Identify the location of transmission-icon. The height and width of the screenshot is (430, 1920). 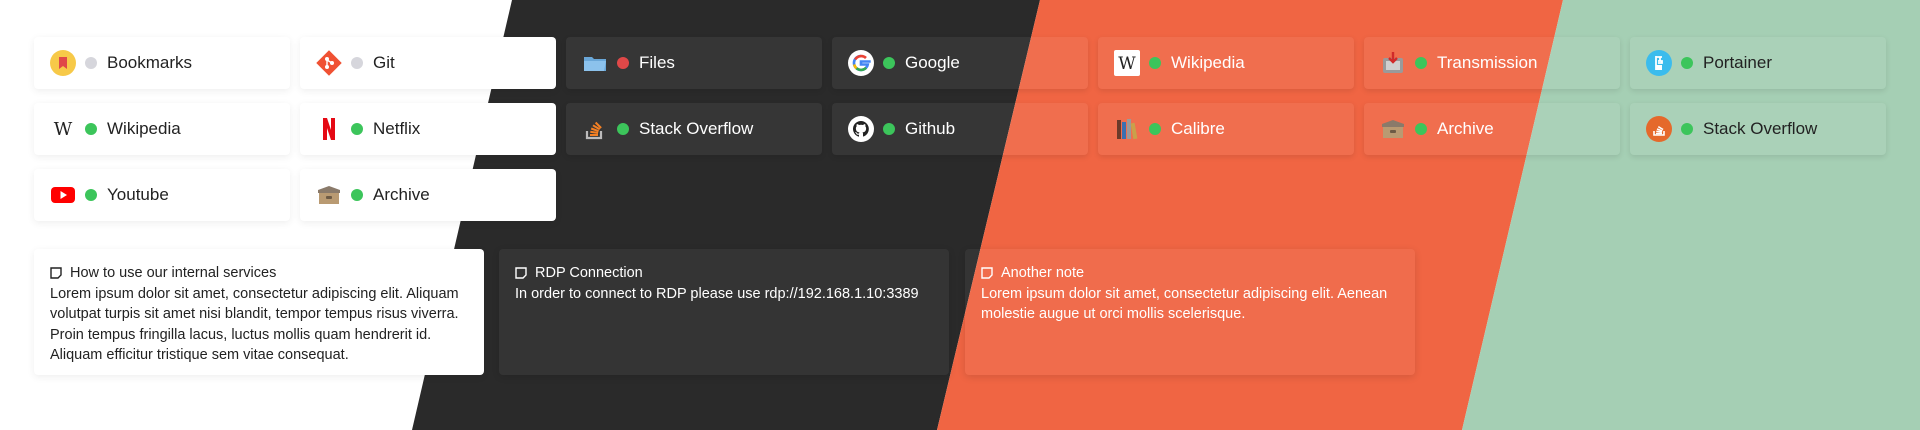
(1393, 63).